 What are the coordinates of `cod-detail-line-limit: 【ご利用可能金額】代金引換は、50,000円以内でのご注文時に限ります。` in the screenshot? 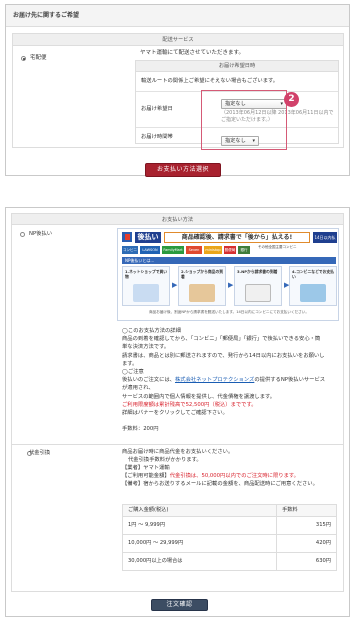 It's located at (233, 476).